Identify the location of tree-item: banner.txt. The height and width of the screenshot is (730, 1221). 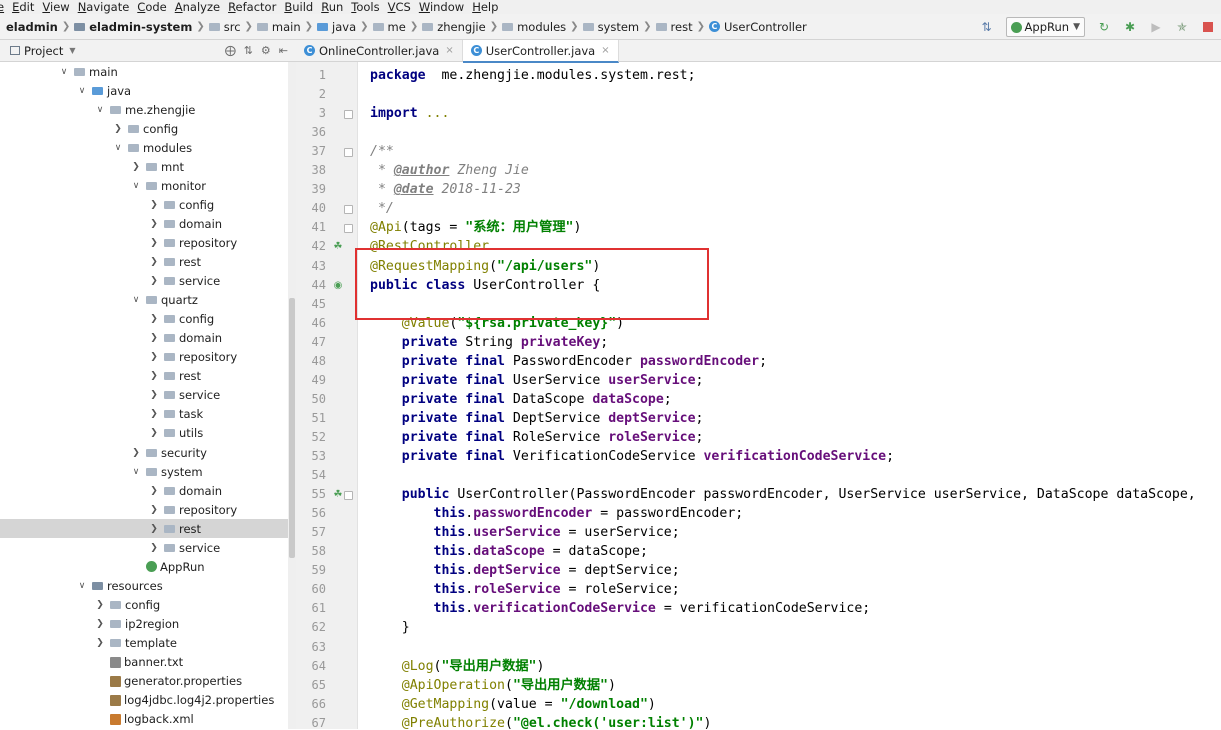
(144, 662).